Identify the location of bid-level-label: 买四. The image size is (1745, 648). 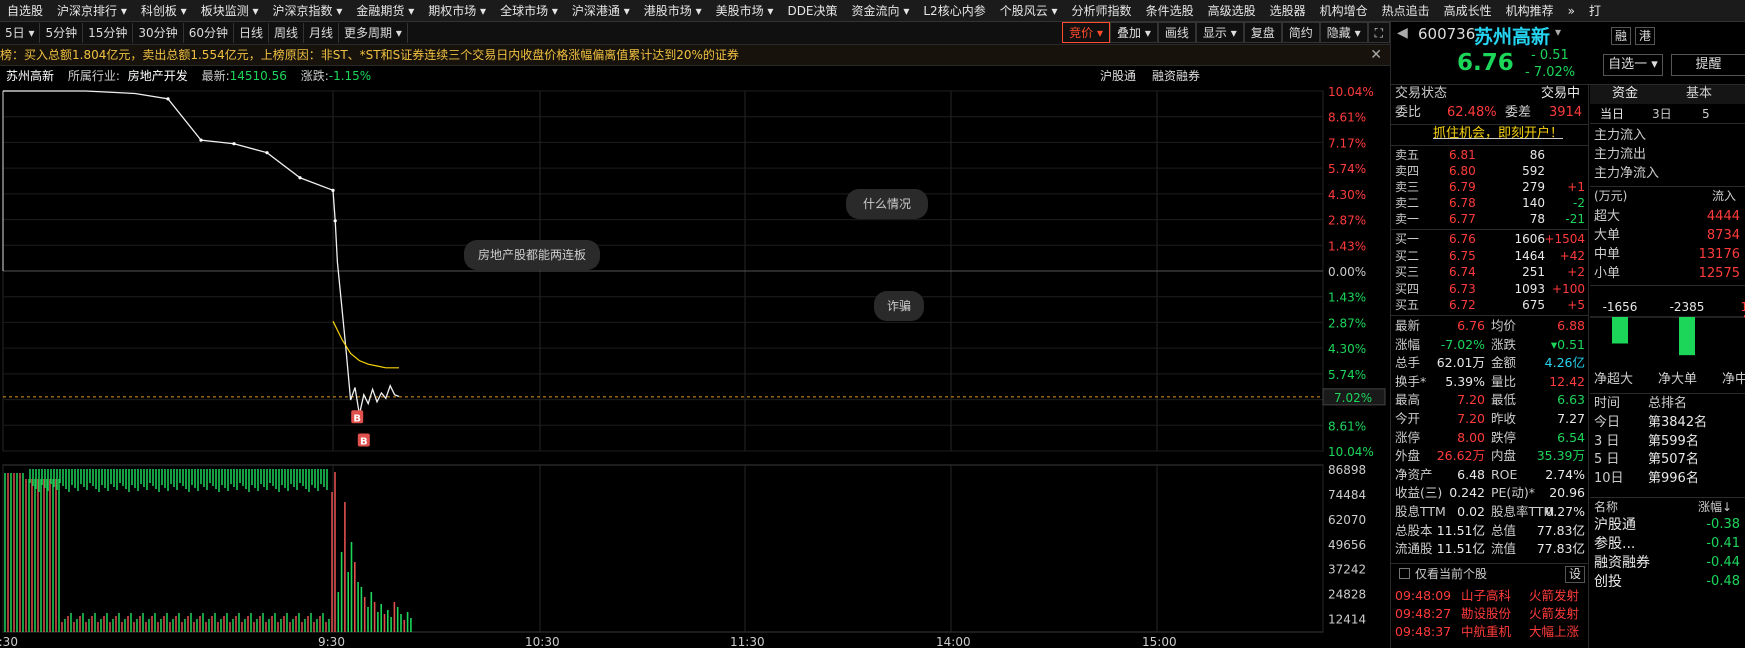
(1407, 288).